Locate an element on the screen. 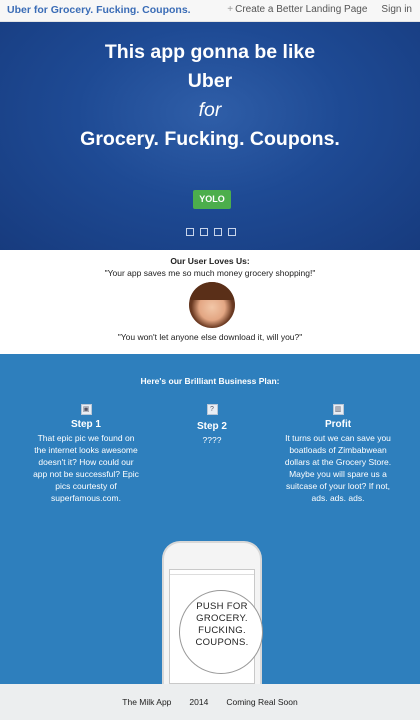  nav-right: + Create a Better Landing Page Sign in is located at coordinates (319, 9).